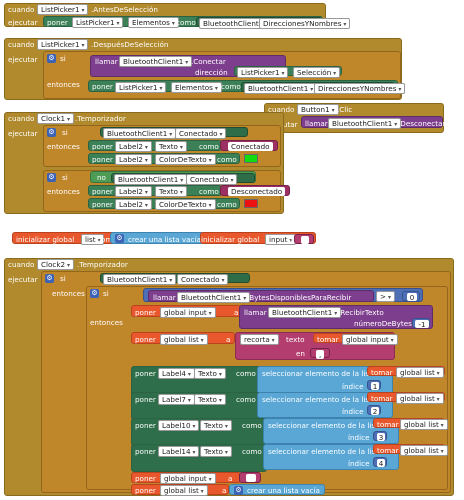 The height and width of the screenshot is (500, 464). I want to click on text-connected: Conectado, so click(249, 145).